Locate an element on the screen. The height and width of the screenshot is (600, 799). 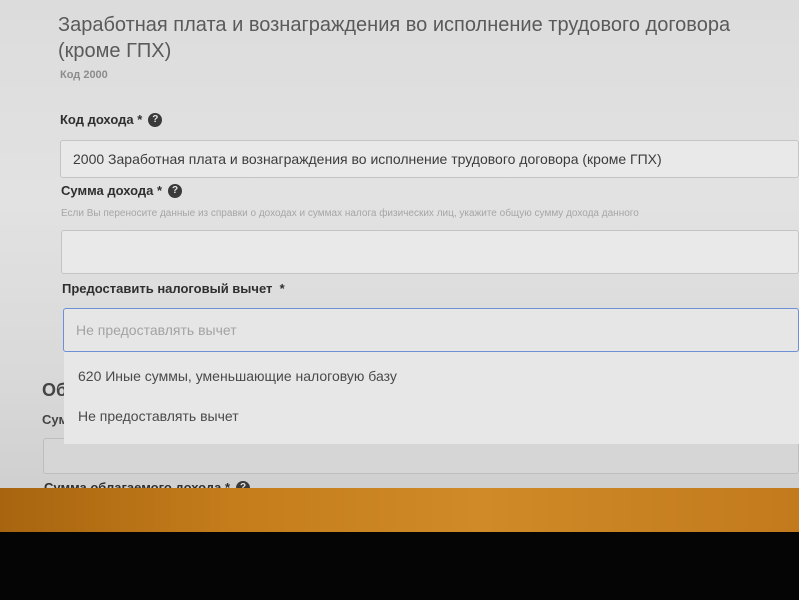
deduction-placeholder: Не предоставлять вычет is located at coordinates (156, 330).